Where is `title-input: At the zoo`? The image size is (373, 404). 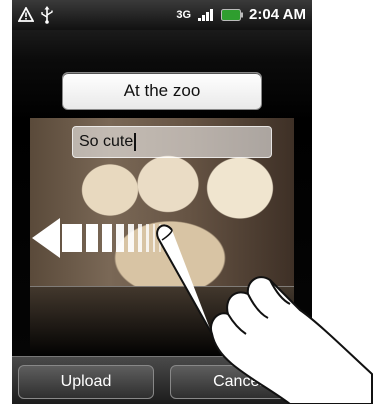 title-input: At the zoo is located at coordinates (162, 91).